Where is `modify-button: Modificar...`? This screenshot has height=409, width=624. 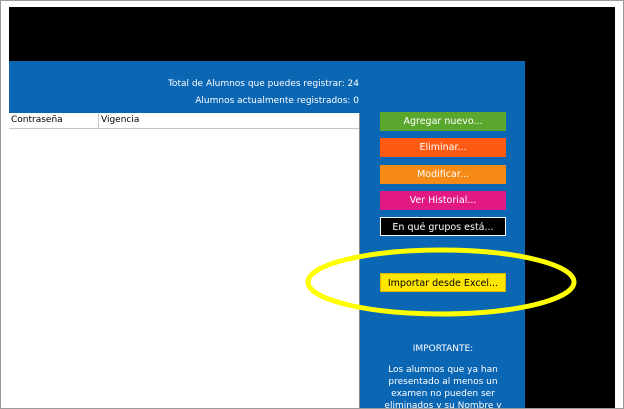 modify-button: Modificar... is located at coordinates (443, 174).